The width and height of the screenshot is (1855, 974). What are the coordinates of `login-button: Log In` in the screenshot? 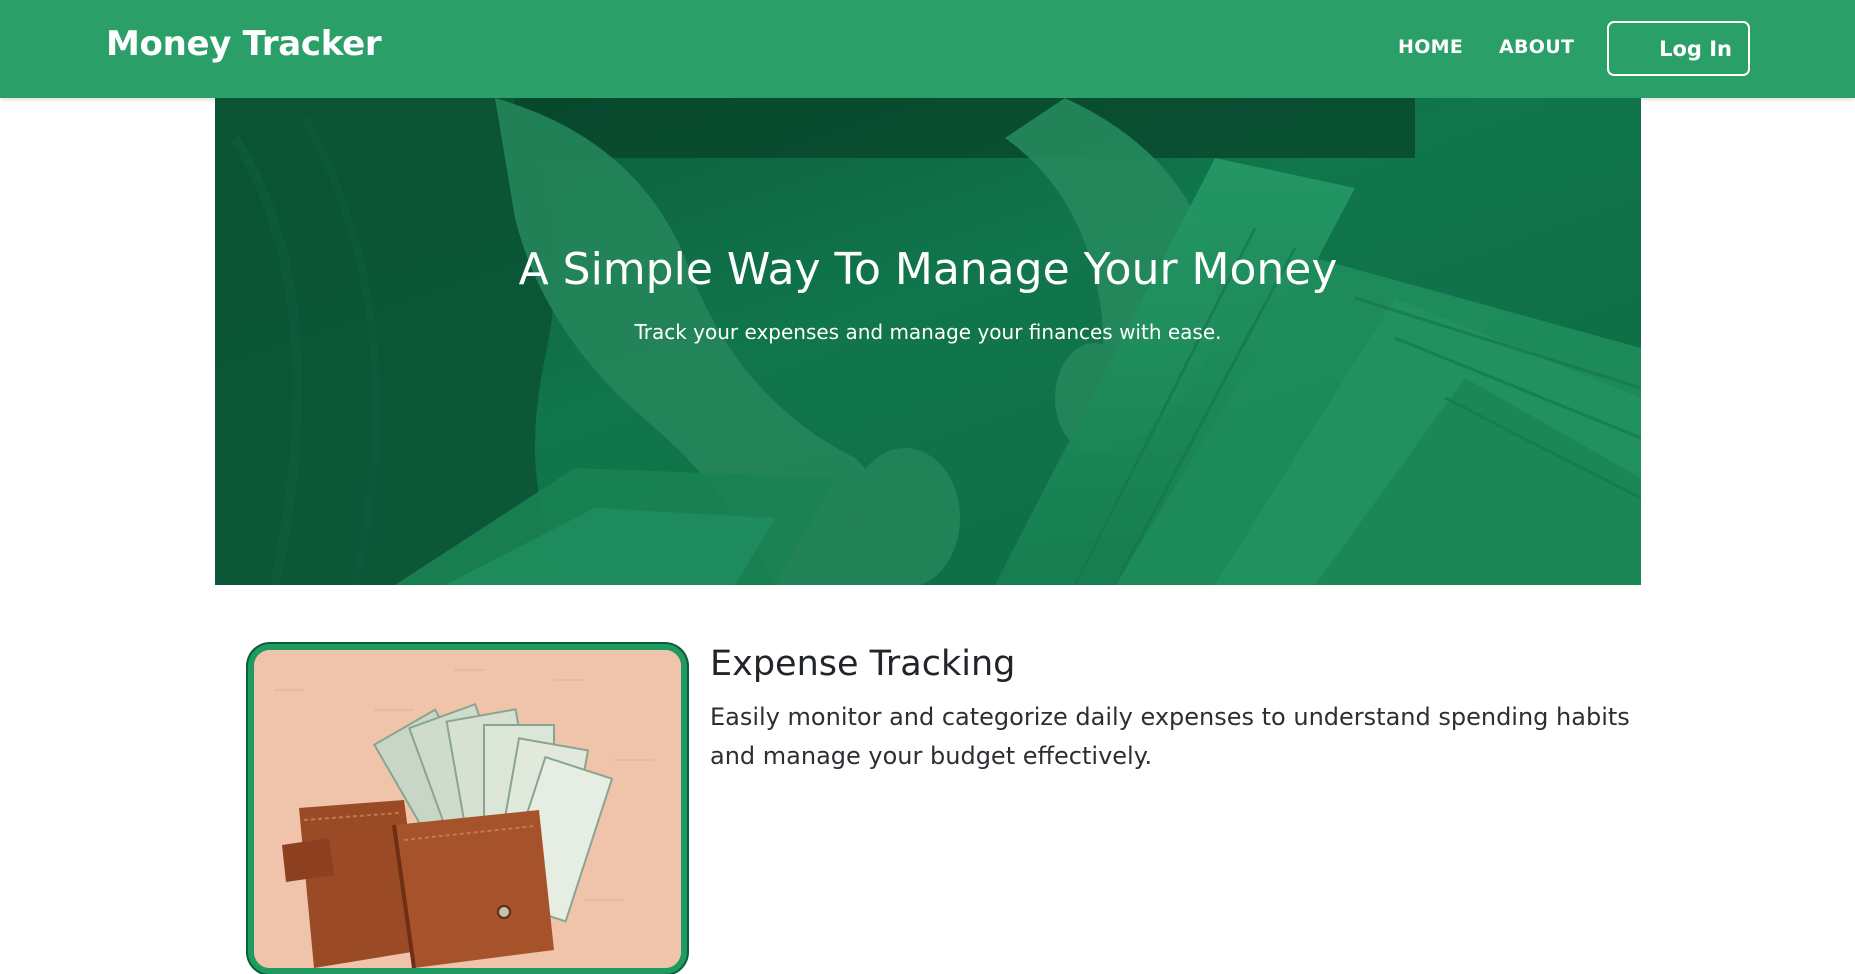 It's located at (1678, 48).